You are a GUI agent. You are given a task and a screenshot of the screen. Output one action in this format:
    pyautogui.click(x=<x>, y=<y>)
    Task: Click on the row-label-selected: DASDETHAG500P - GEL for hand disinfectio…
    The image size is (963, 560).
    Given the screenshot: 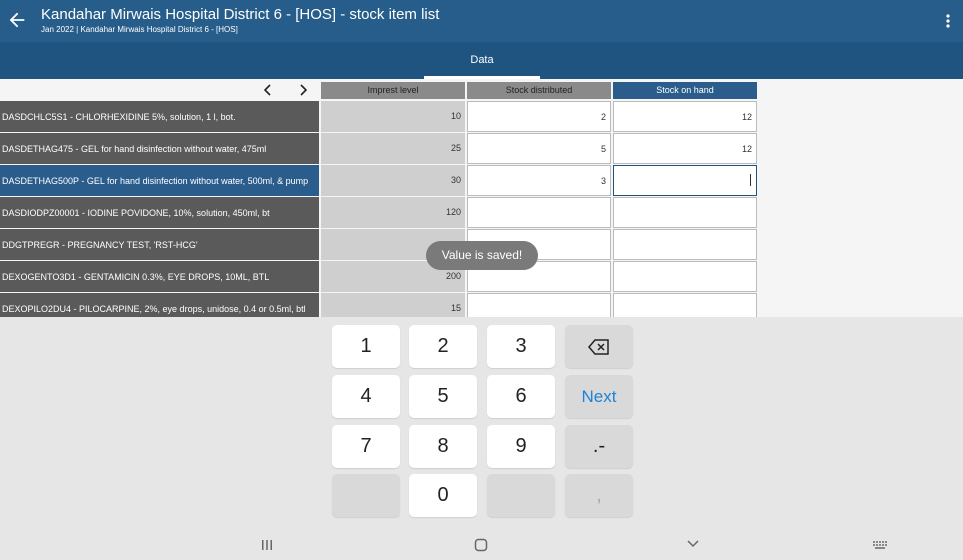 What is the action you would take?
    pyautogui.click(x=159, y=180)
    